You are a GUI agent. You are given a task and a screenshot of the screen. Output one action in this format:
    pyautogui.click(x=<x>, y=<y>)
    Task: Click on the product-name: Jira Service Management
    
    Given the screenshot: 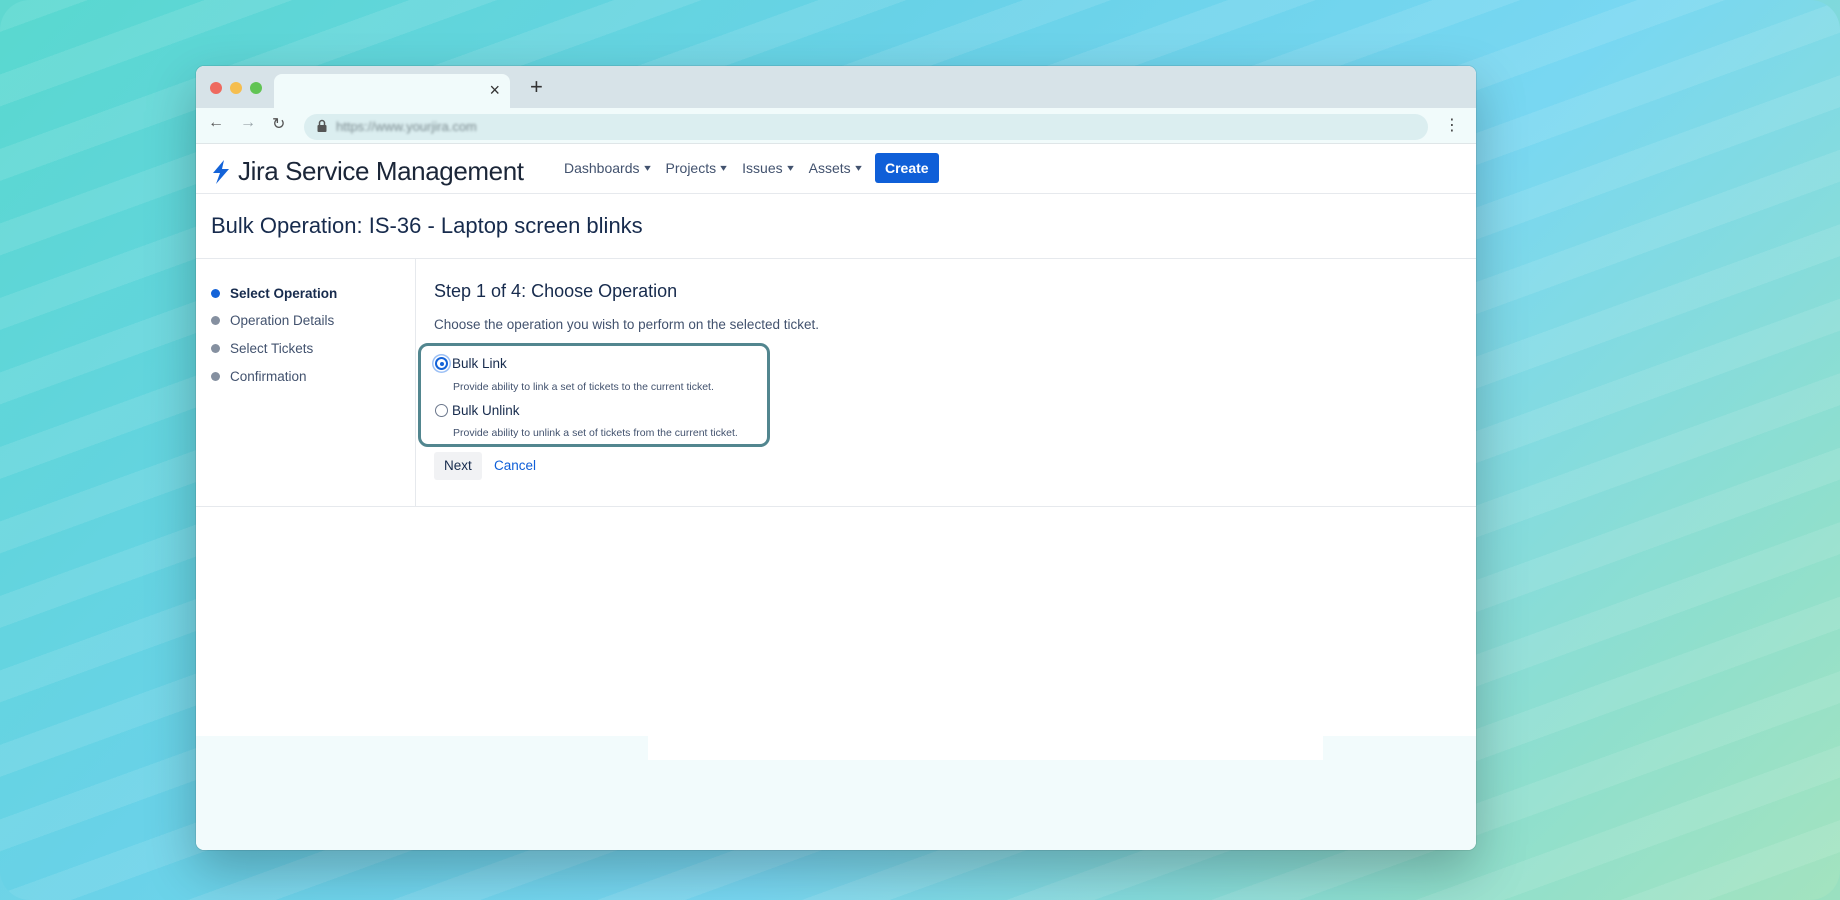 What is the action you would take?
    pyautogui.click(x=381, y=171)
    